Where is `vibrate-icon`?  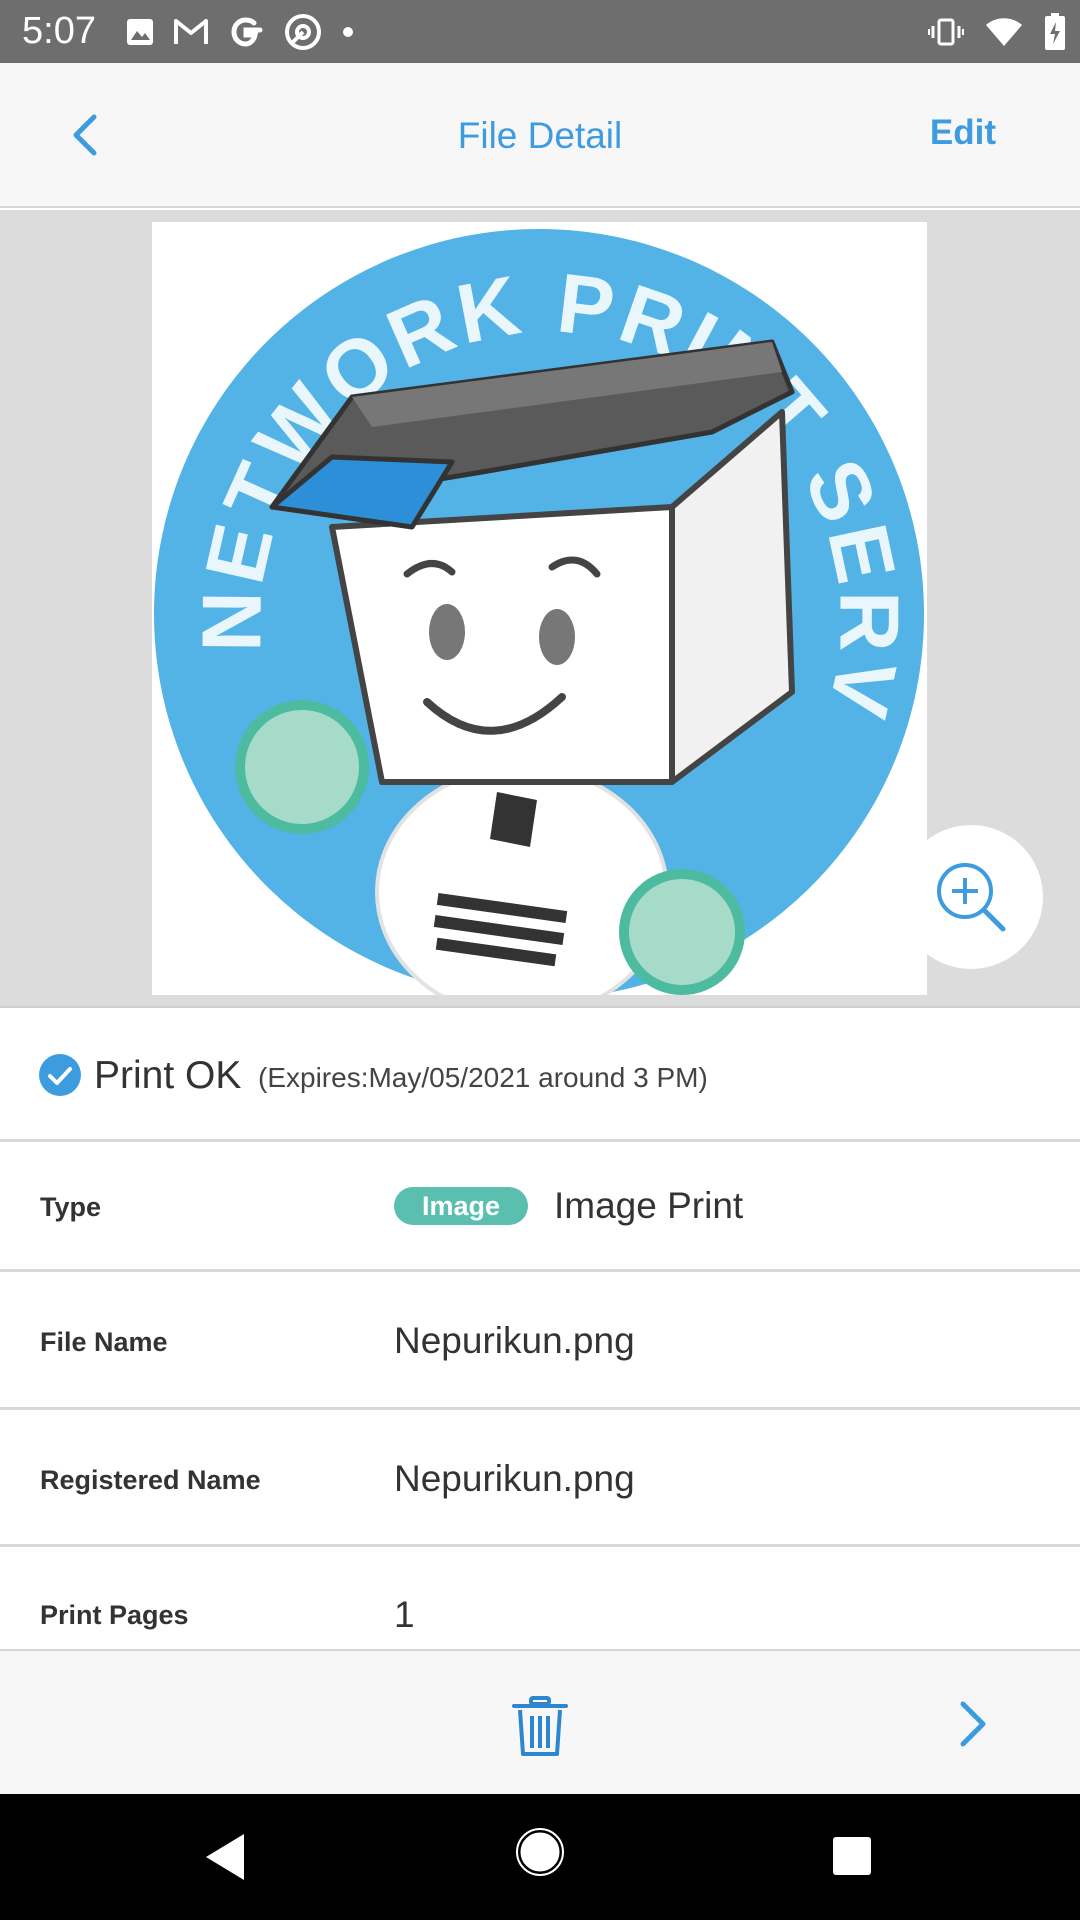
vibrate-icon is located at coordinates (946, 32).